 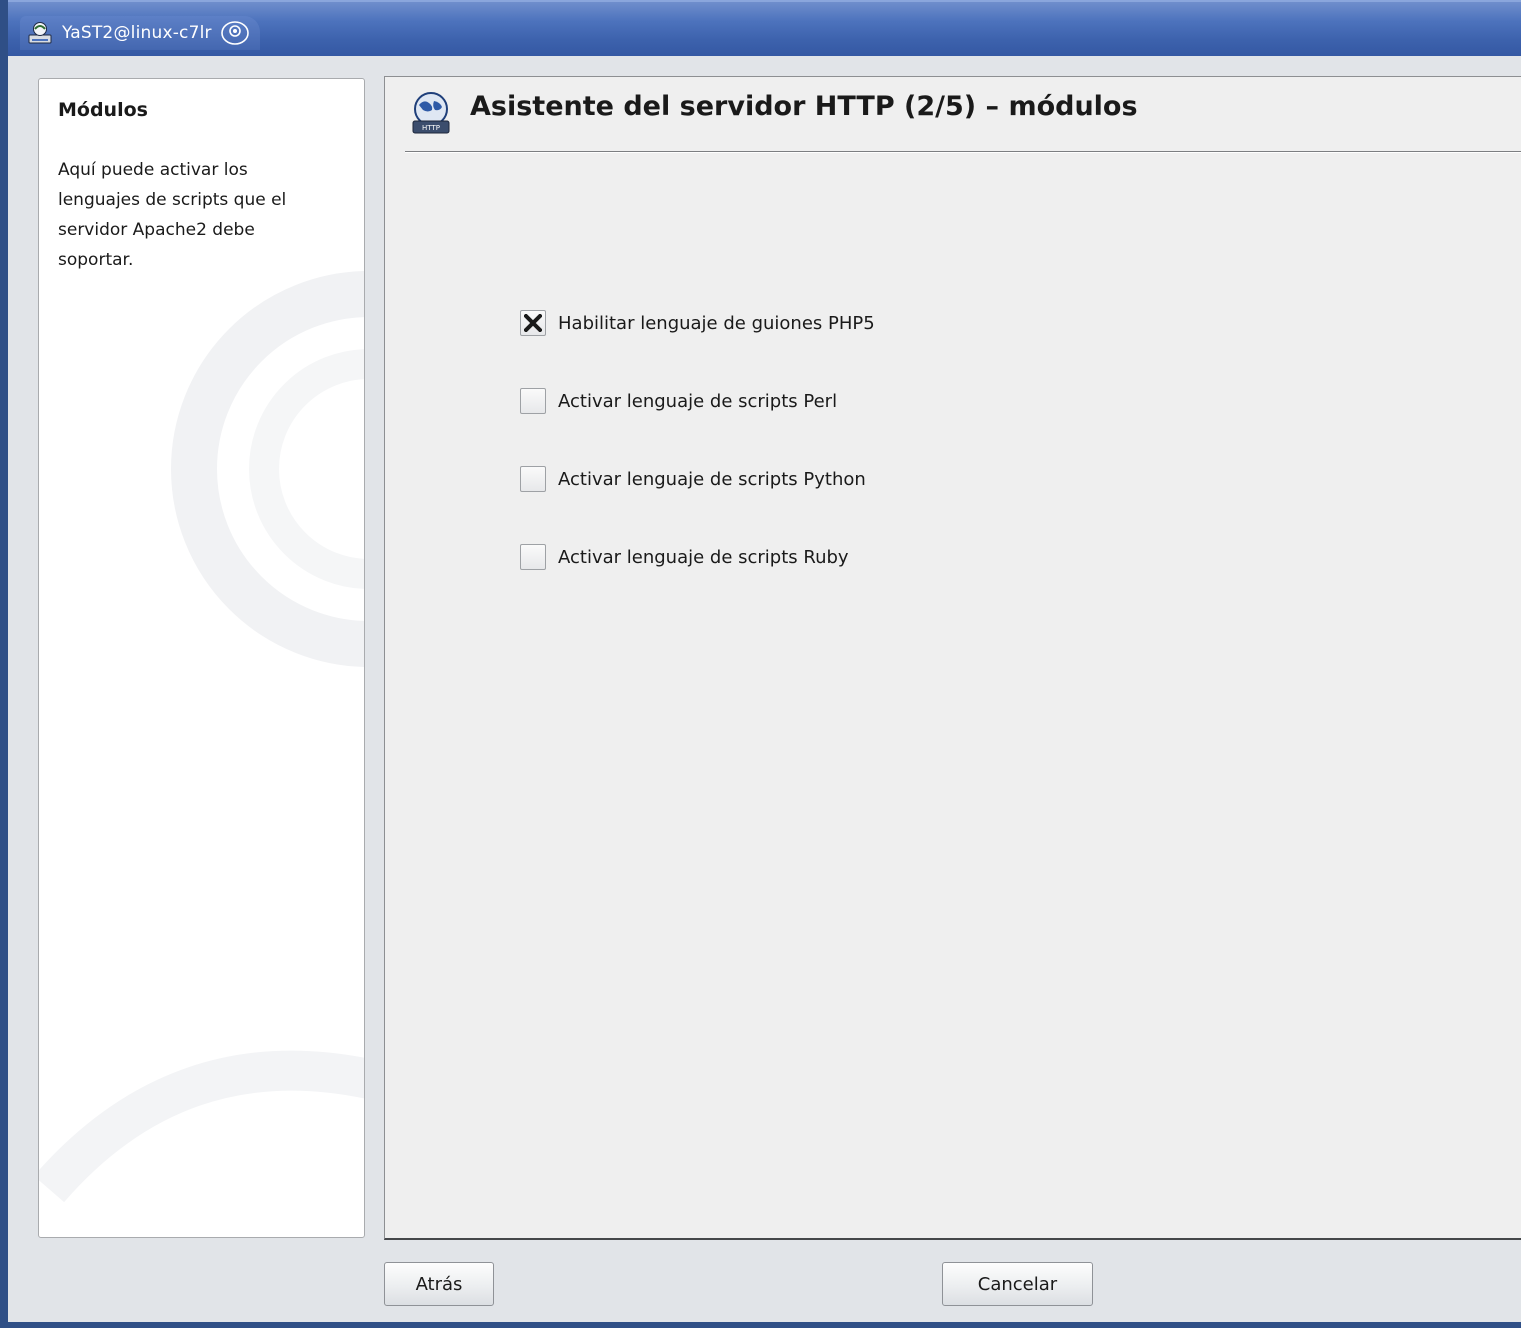 What do you see at coordinates (697, 401) in the screenshot?
I see `perl-option-label: Activar lenguaje de scripts Perl` at bounding box center [697, 401].